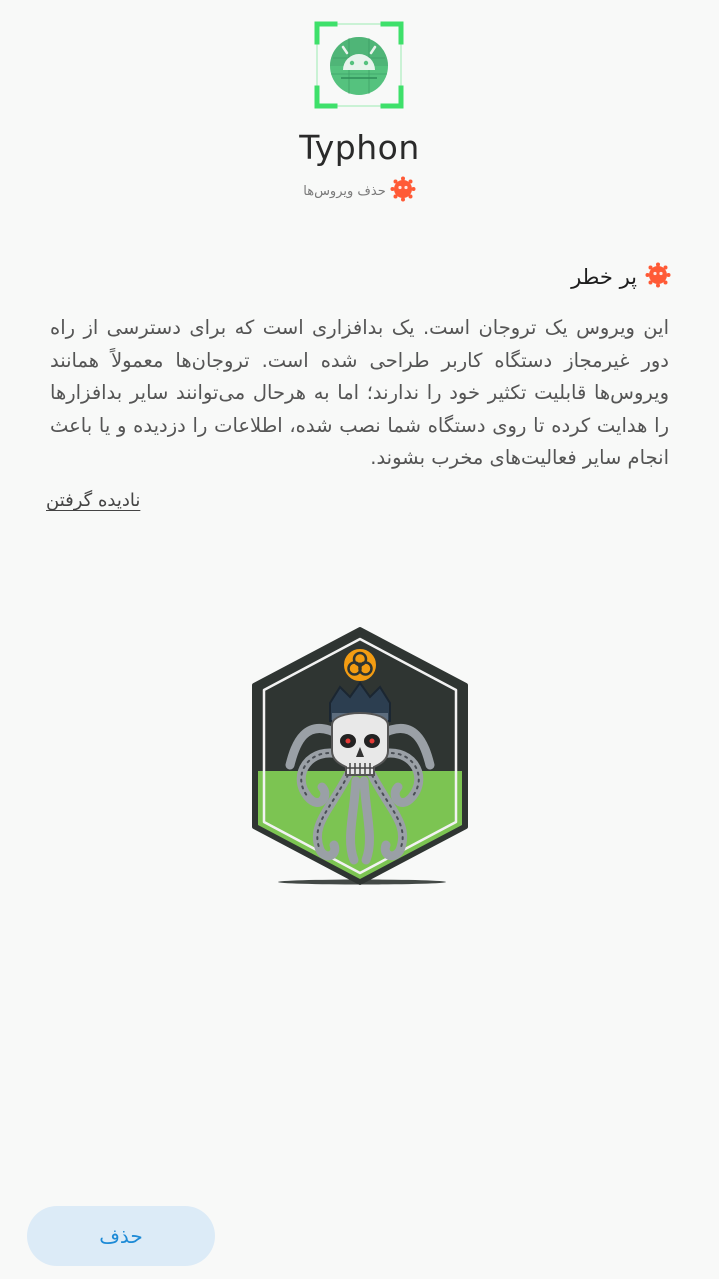  I want to click on threat-header: پر خطر, so click(621, 277).